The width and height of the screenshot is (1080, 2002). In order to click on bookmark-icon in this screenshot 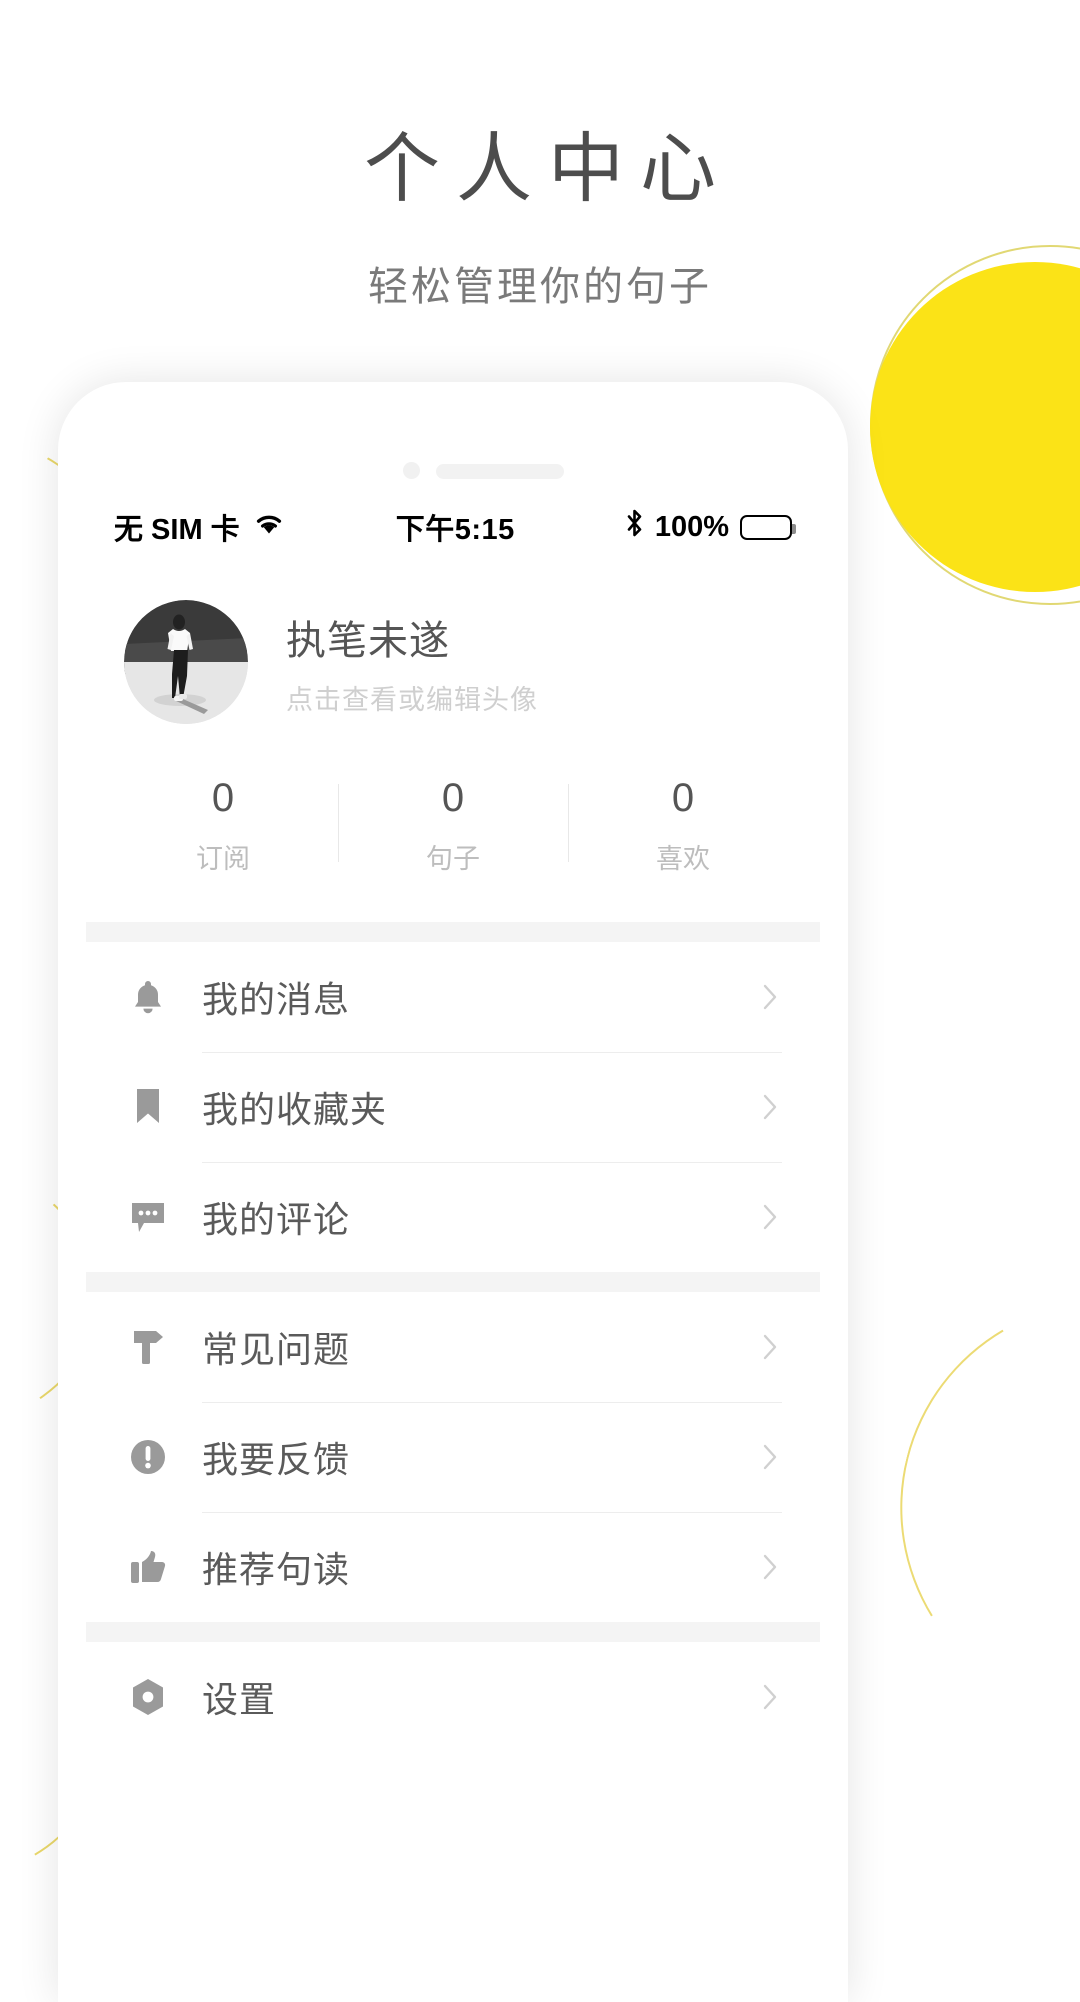, I will do `click(148, 1107)`.